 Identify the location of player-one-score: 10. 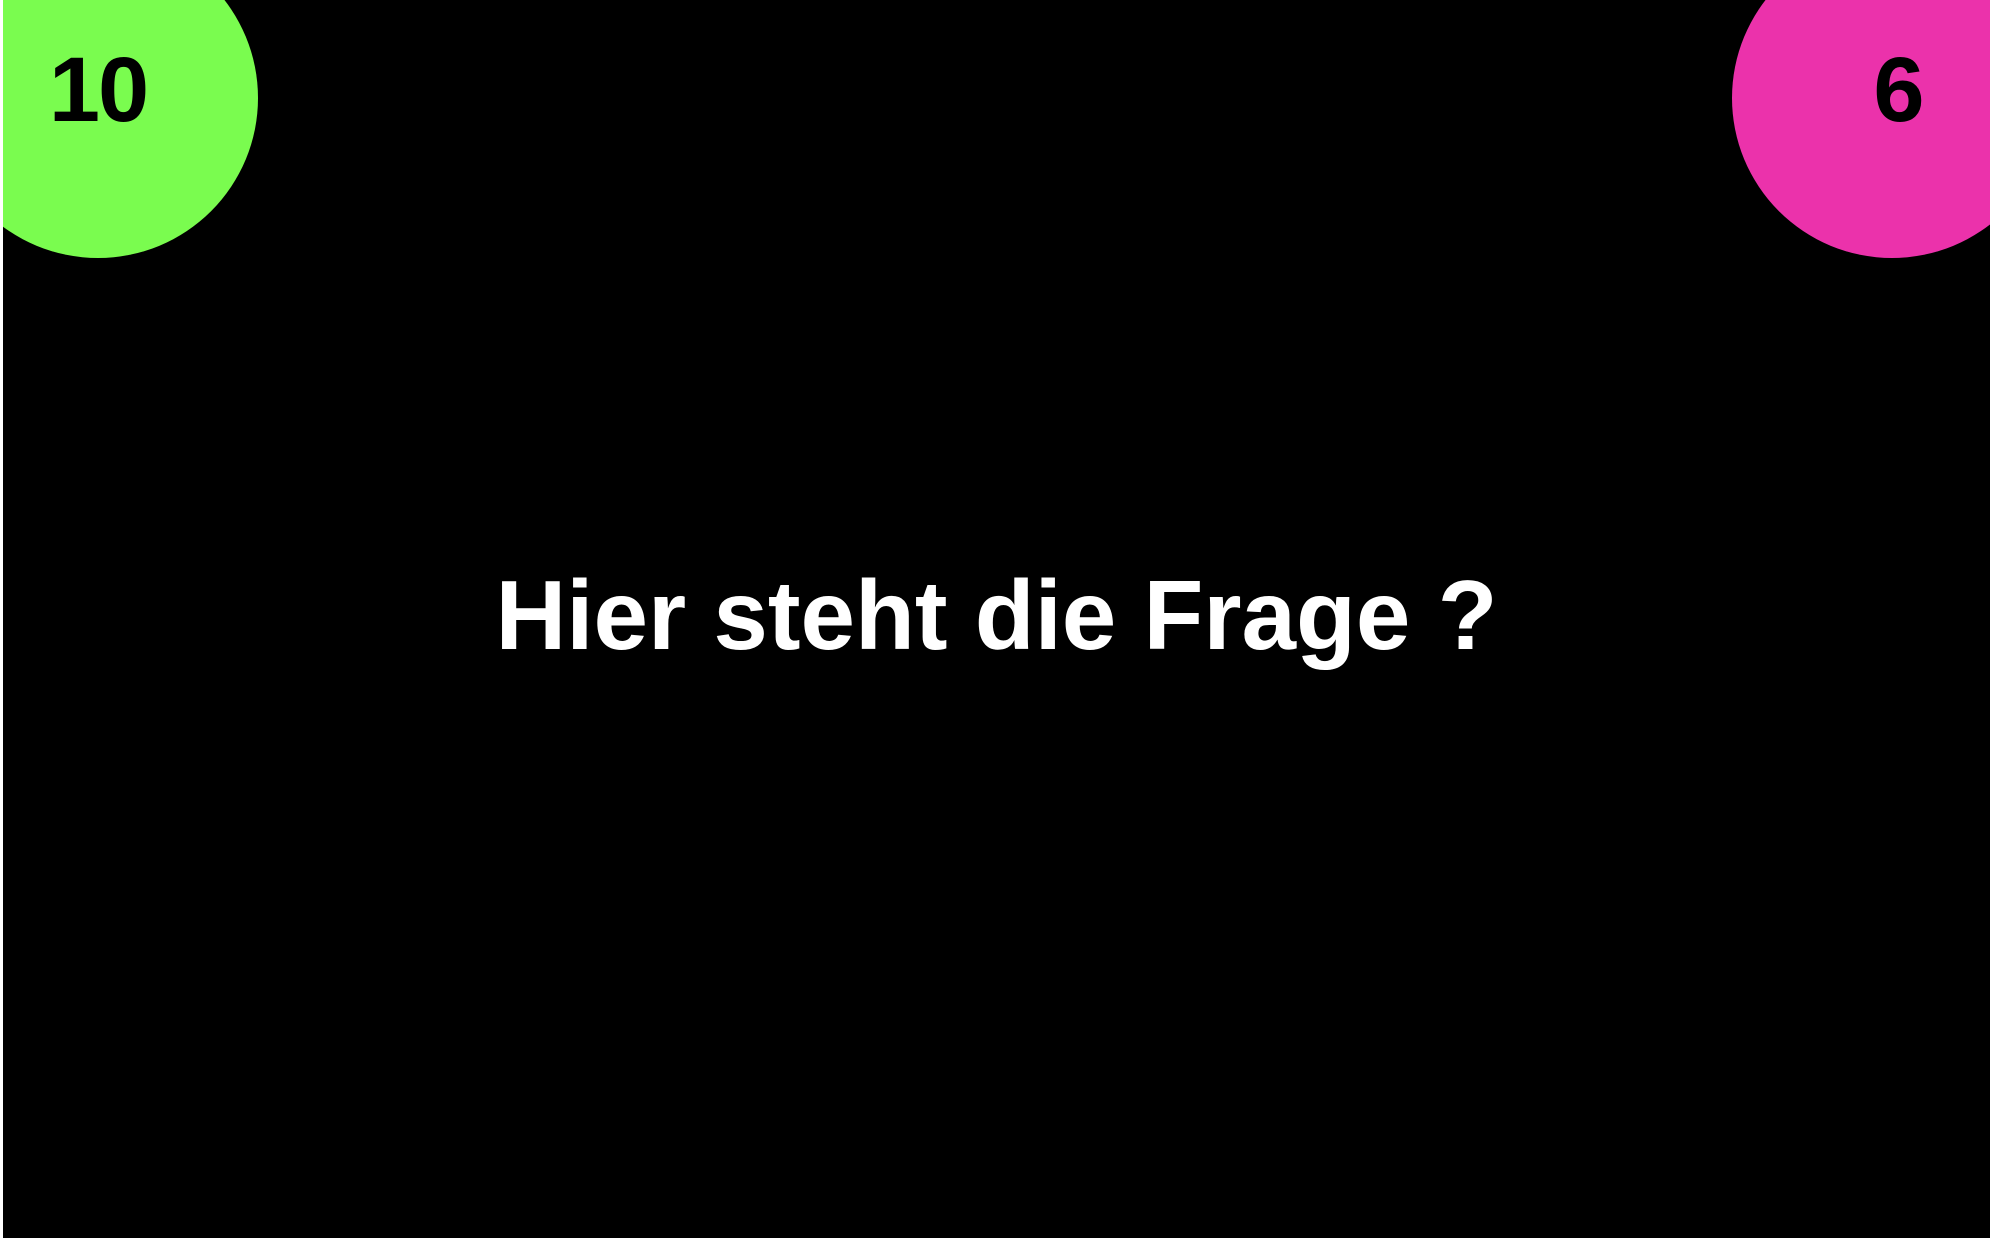
(98, 90).